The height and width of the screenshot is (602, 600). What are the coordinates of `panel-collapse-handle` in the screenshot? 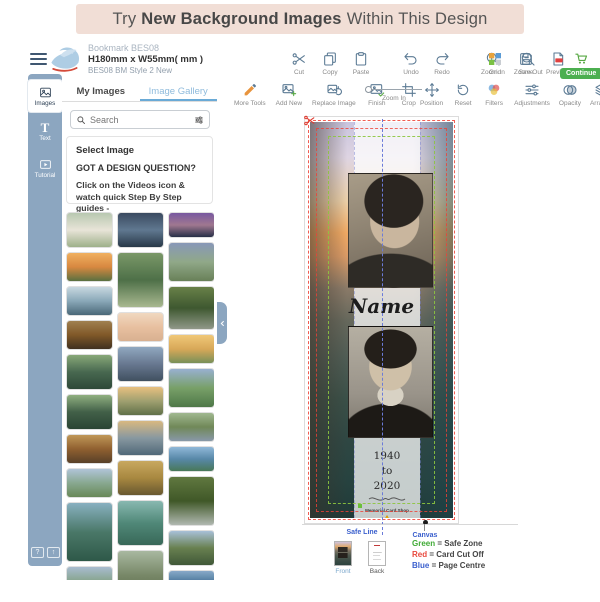 It's located at (222, 323).